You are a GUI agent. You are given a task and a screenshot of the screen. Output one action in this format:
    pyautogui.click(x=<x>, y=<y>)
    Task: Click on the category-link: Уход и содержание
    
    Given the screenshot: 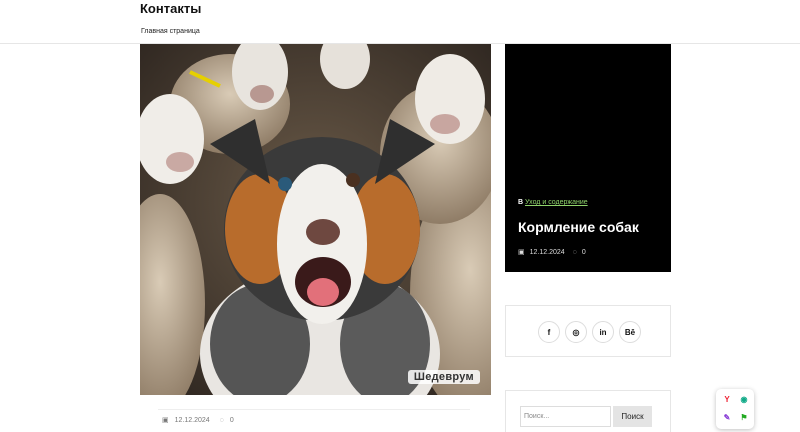 What is the action you would take?
    pyautogui.click(x=556, y=202)
    